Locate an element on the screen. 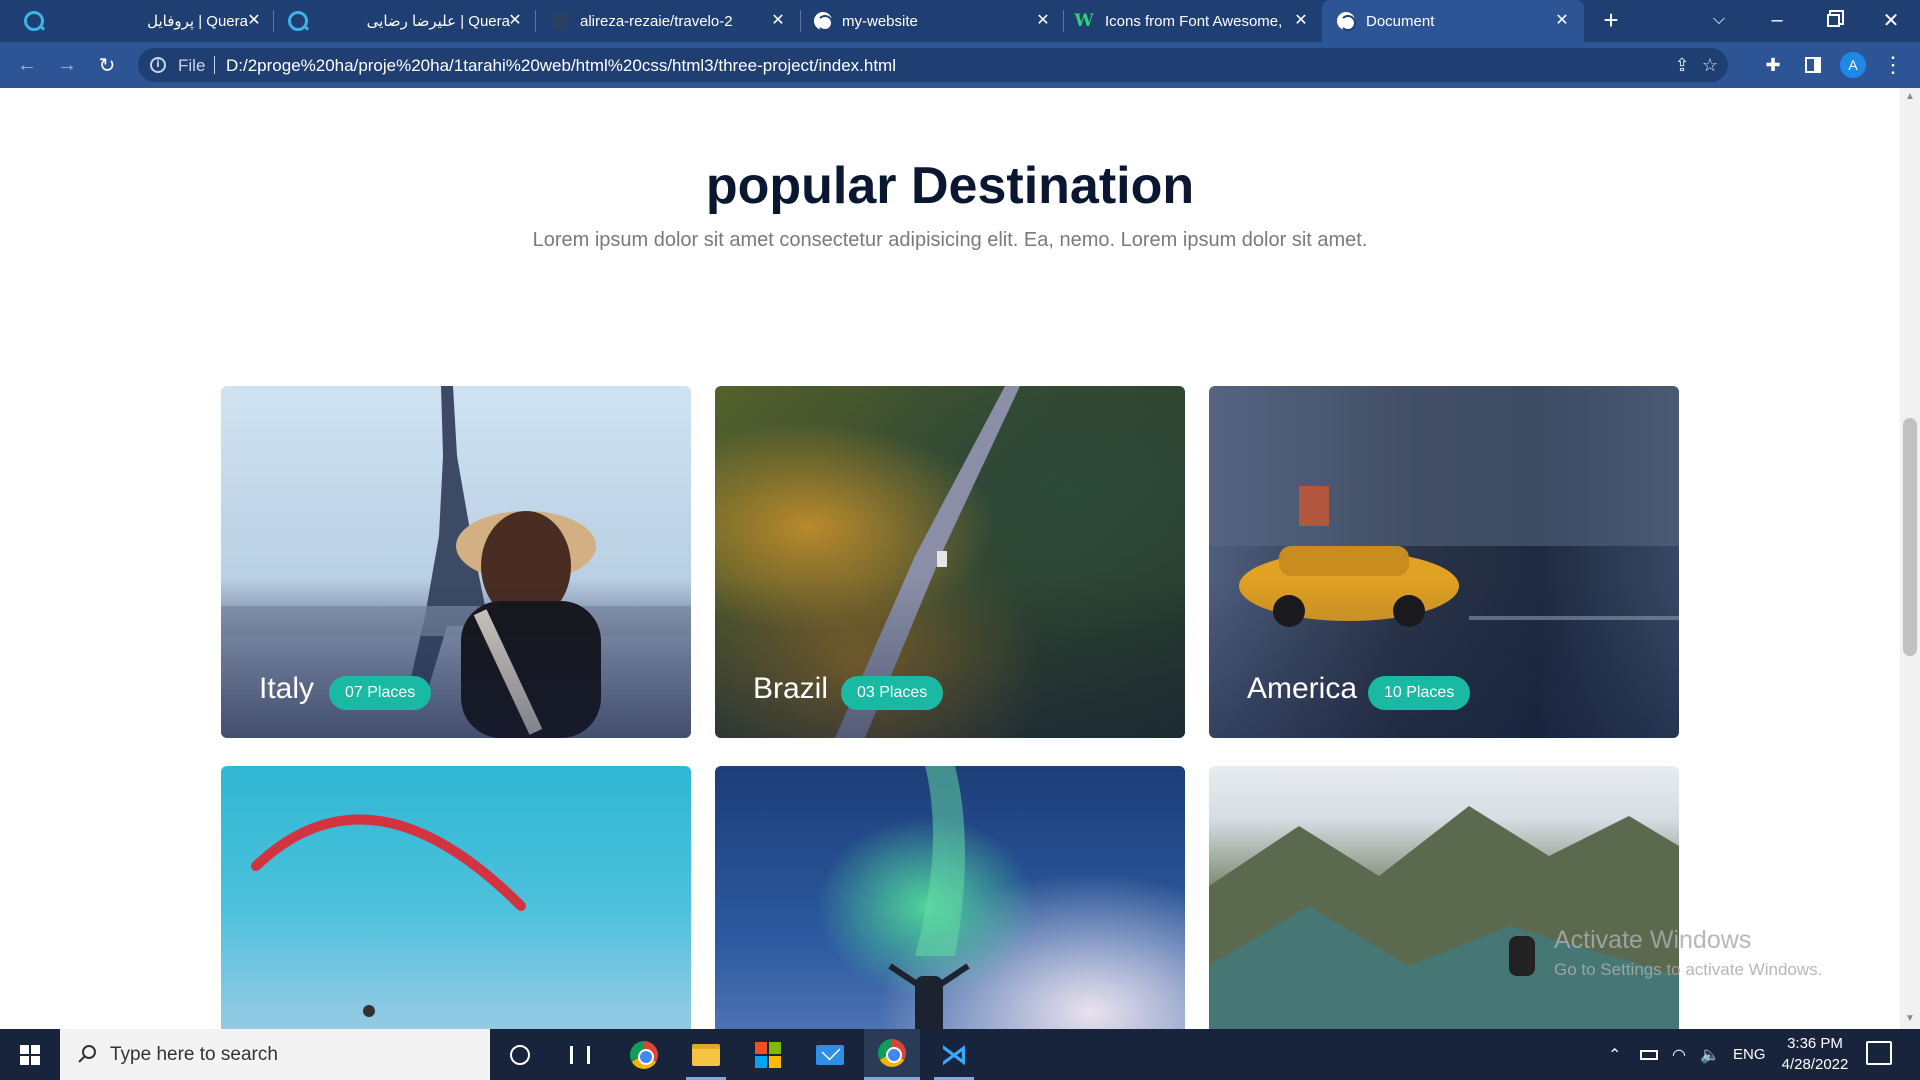 This screenshot has height=1080, width=1920. side-panel-icon is located at coordinates (1813, 65).